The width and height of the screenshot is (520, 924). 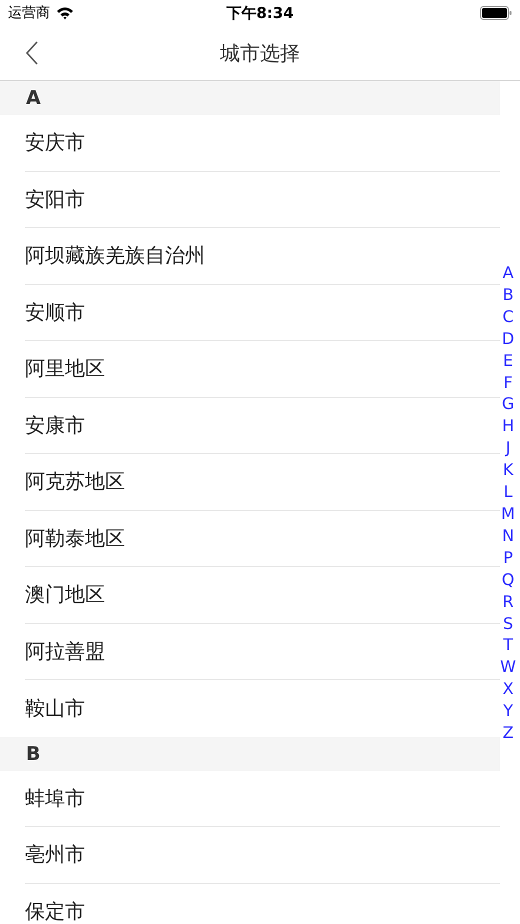 What do you see at coordinates (262, 200) in the screenshot?
I see `city-row: 安阳市` at bounding box center [262, 200].